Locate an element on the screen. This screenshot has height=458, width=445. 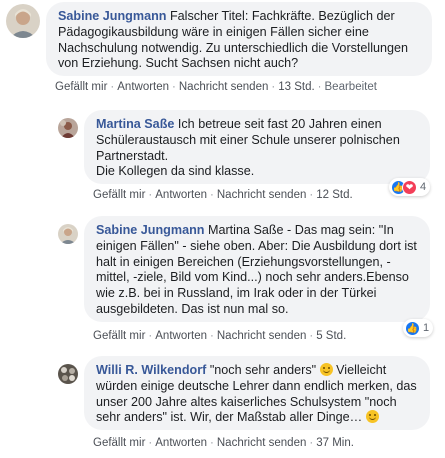
reaction-count: 4 is located at coordinates (423, 187).